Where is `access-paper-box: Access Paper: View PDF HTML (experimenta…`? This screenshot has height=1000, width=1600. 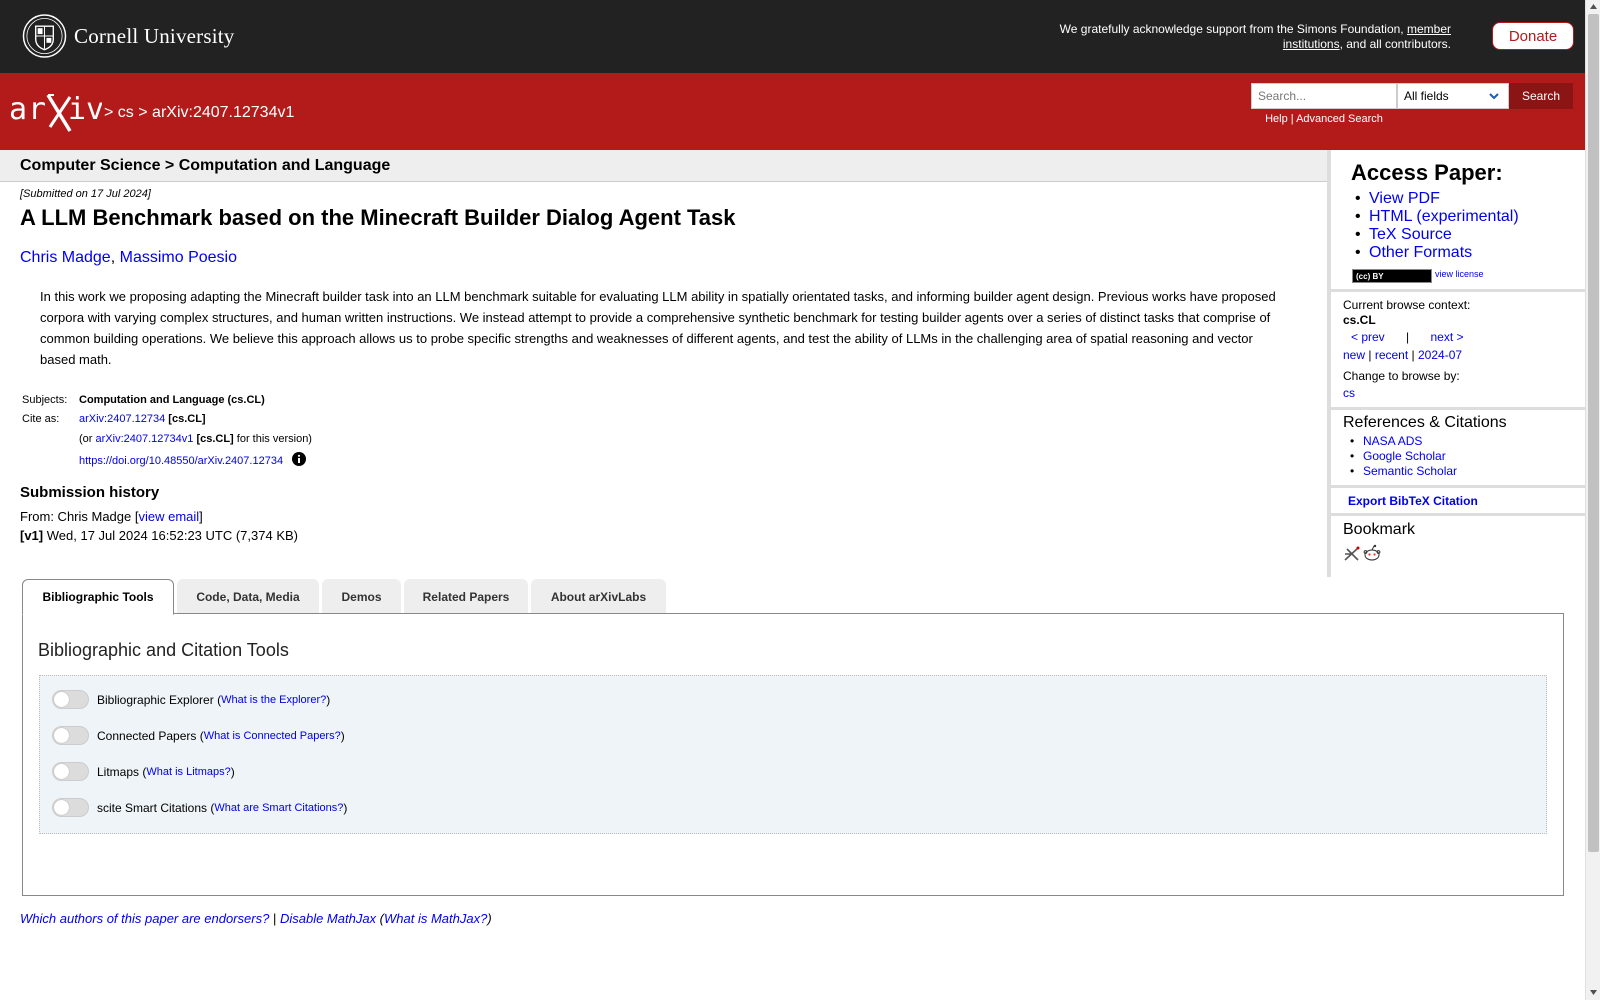
access-paper-box: Access Paper: View PDF HTML (experimenta… is located at coordinates (1458, 221).